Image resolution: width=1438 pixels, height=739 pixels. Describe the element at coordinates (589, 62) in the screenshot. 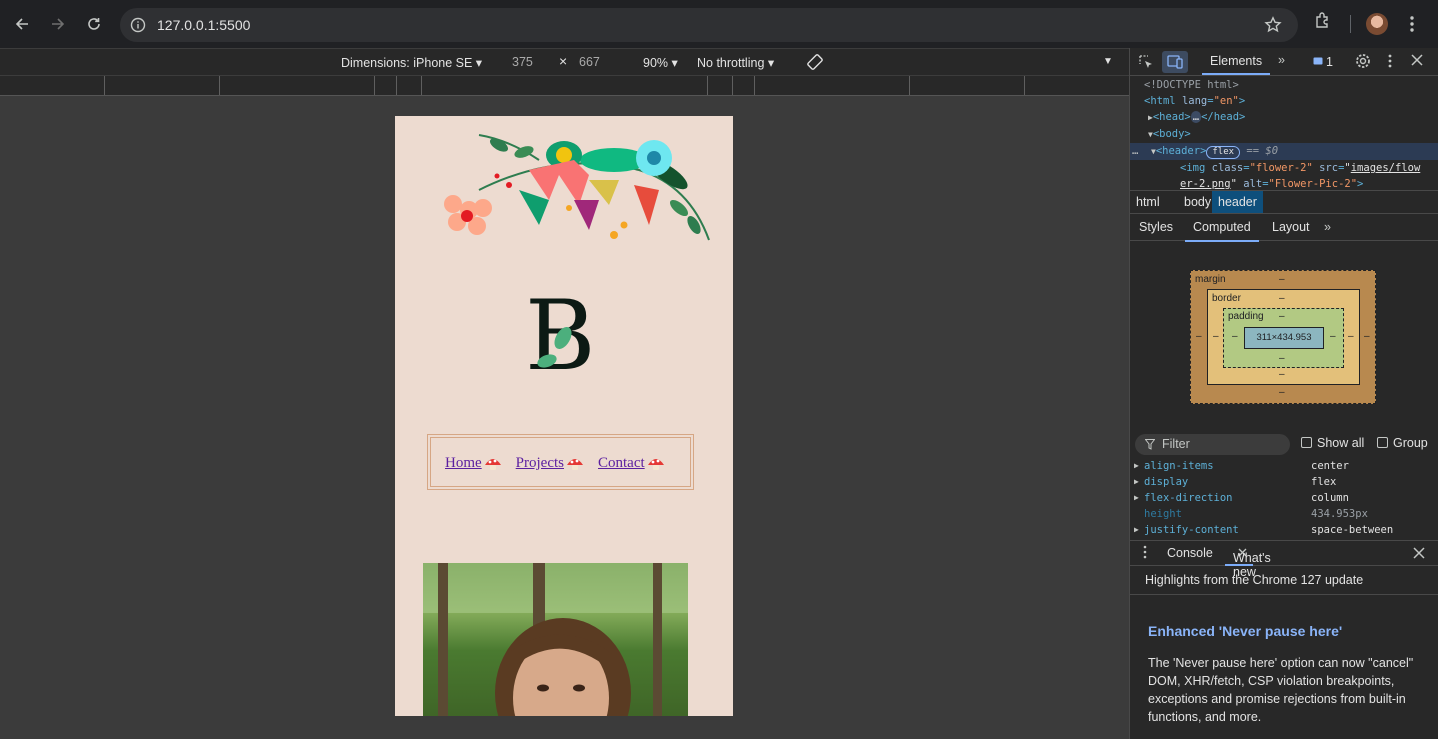

I see `height-input: 667` at that location.